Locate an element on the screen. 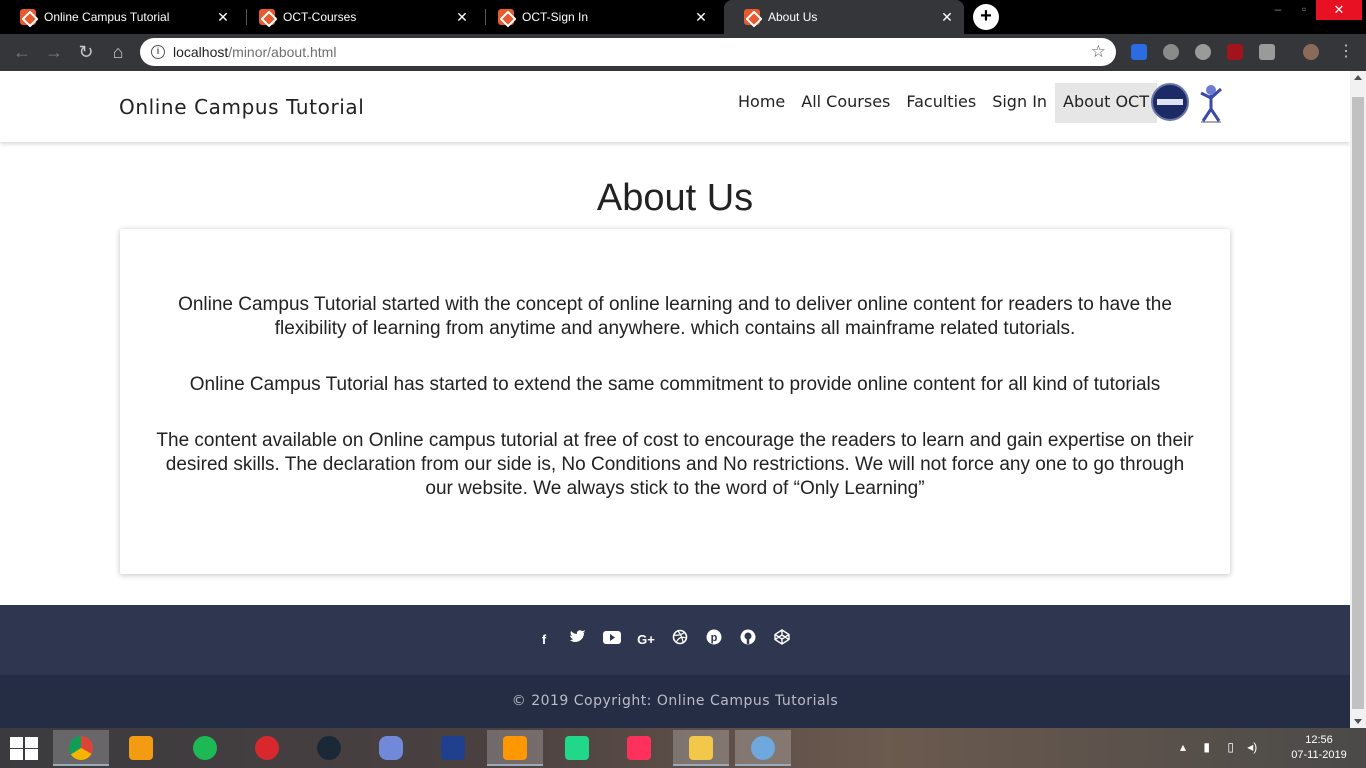 The image size is (1366, 768). paint-icon is located at coordinates (763, 748).